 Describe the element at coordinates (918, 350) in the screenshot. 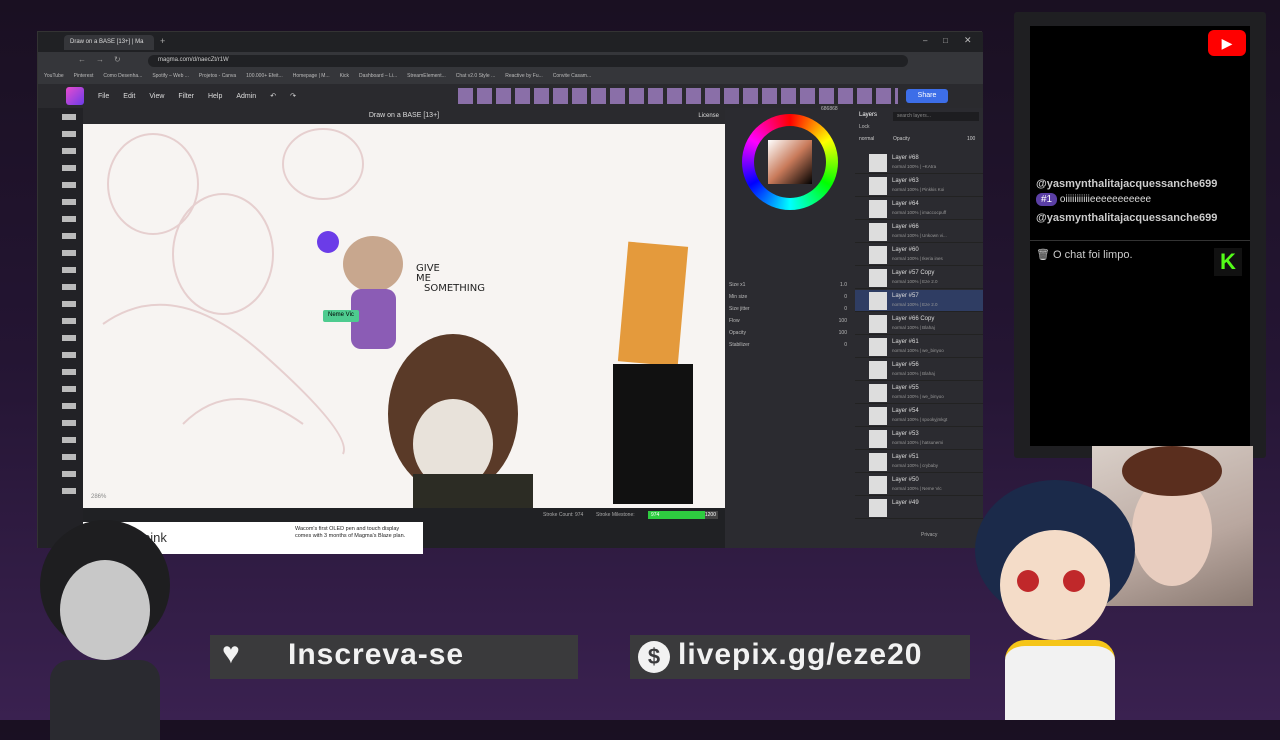

I see `layer-sub: normal 100% | we_binyoo` at that location.